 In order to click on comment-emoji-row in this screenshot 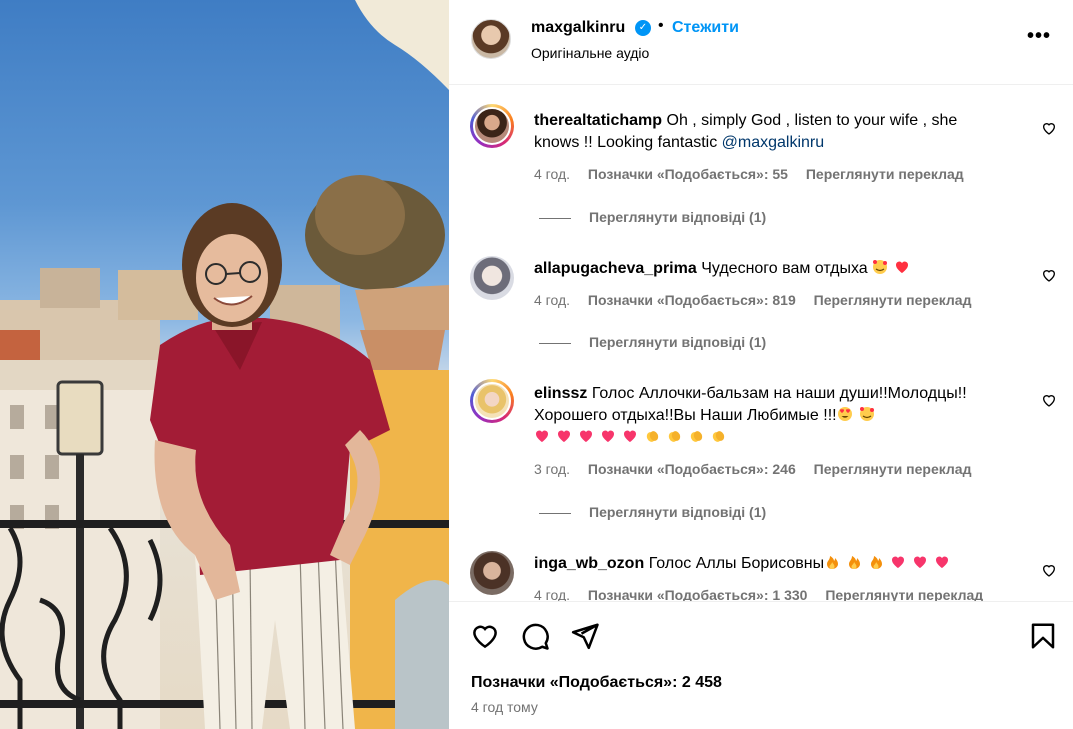, I will do `click(633, 437)`.